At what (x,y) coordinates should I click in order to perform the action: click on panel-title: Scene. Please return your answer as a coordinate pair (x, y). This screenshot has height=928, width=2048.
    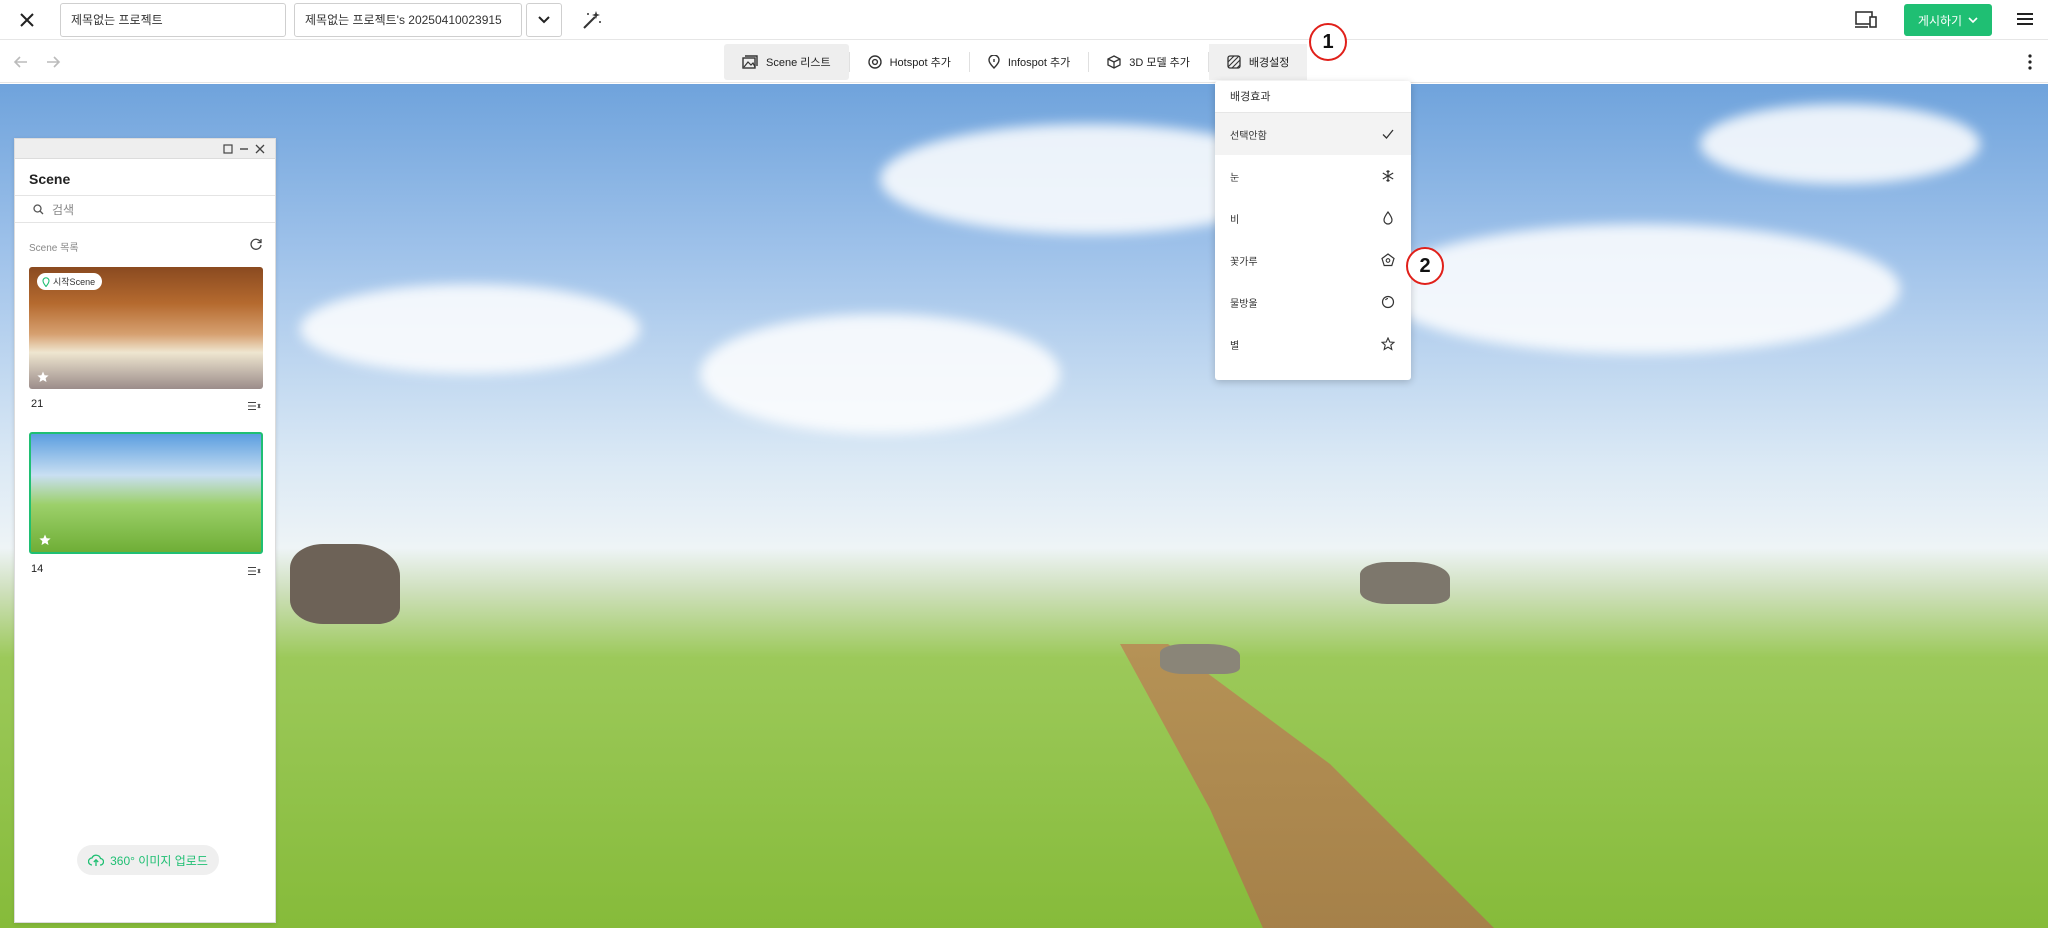
    Looking at the image, I should click on (50, 179).